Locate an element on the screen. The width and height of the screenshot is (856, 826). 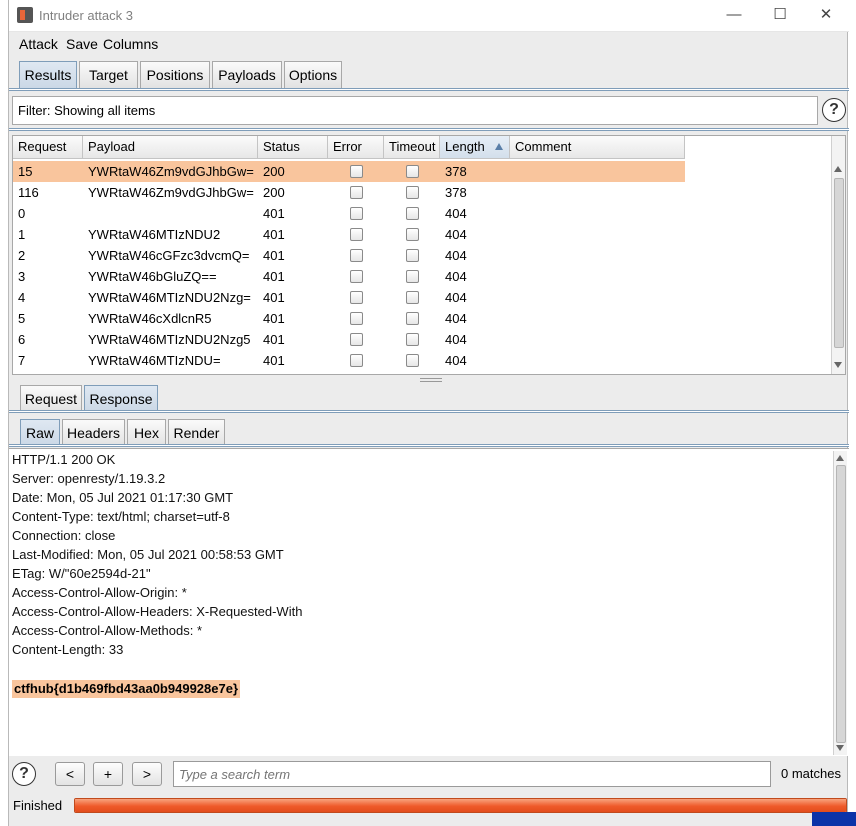
cell-payload: YWRtaW46MTIzNDU= is located at coordinates (154, 360).